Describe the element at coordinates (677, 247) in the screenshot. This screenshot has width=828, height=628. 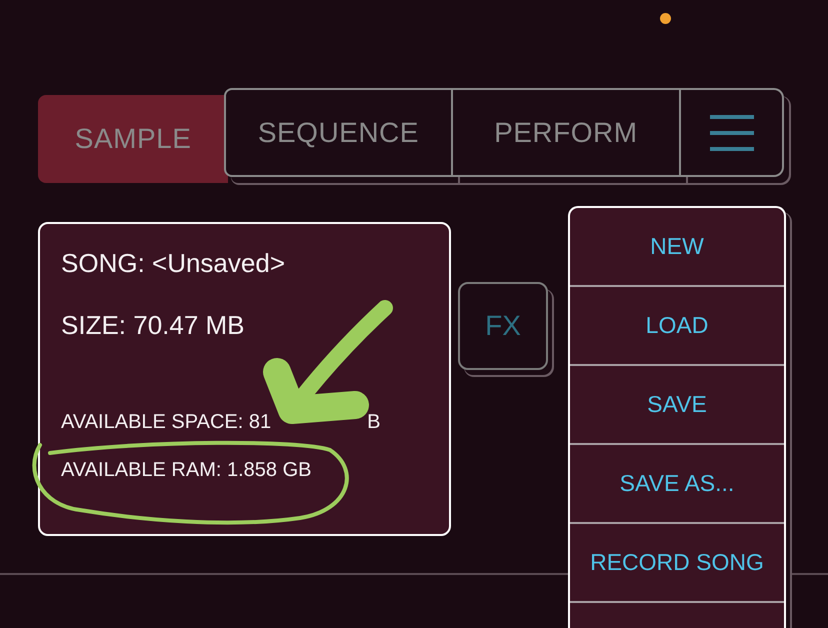
I see `menu-item: NEW` at that location.